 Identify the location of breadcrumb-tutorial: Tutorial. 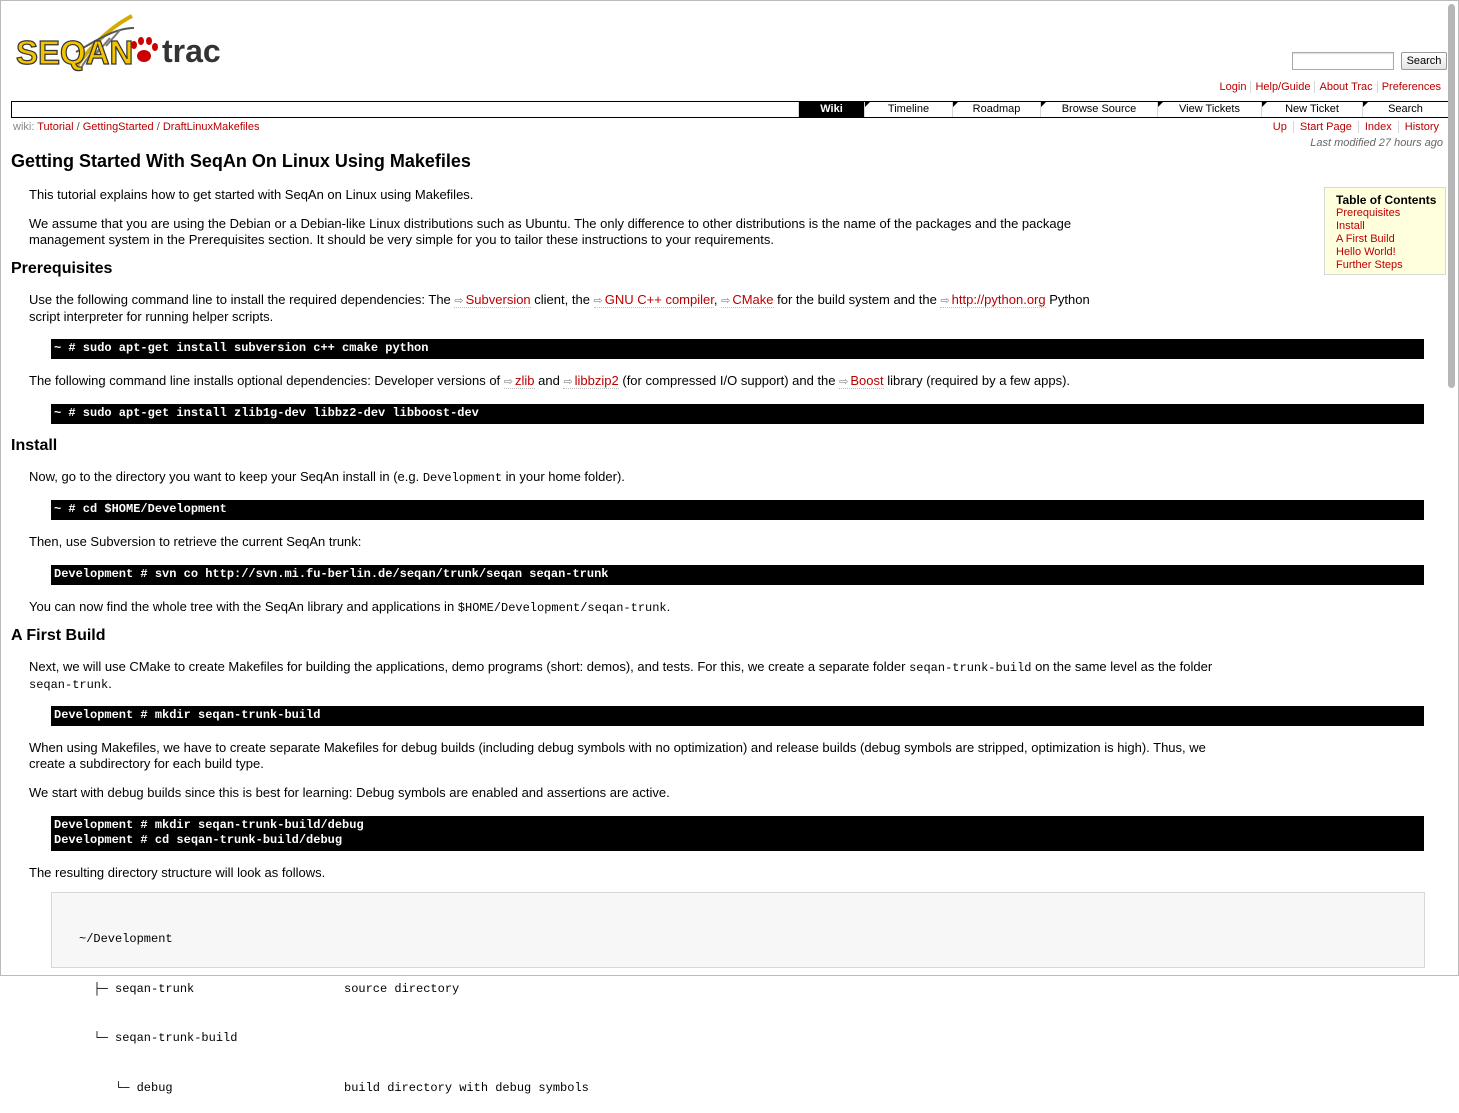
(55, 127).